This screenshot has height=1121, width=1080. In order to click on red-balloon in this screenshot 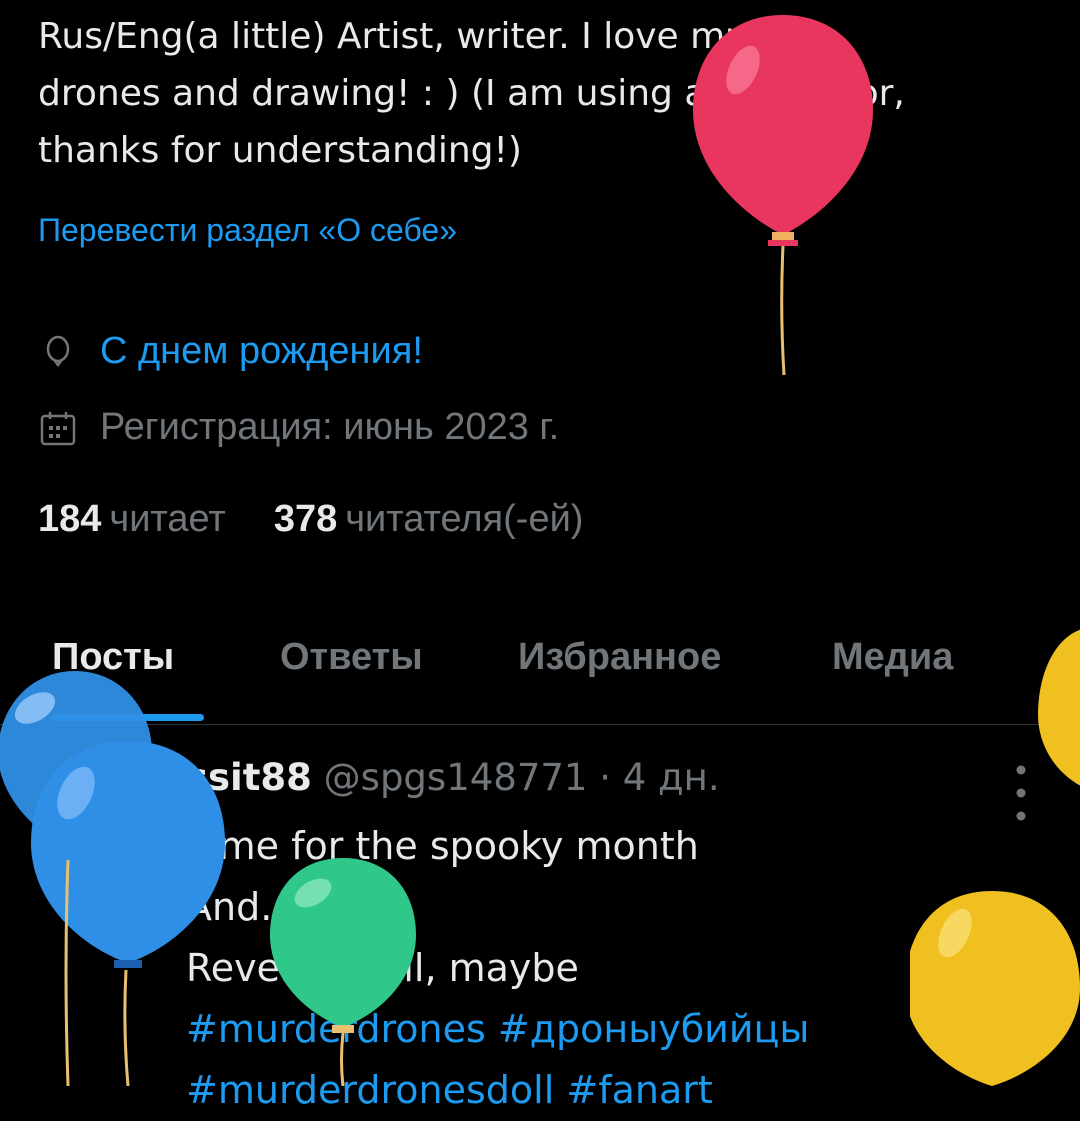, I will do `click(783, 195)`.